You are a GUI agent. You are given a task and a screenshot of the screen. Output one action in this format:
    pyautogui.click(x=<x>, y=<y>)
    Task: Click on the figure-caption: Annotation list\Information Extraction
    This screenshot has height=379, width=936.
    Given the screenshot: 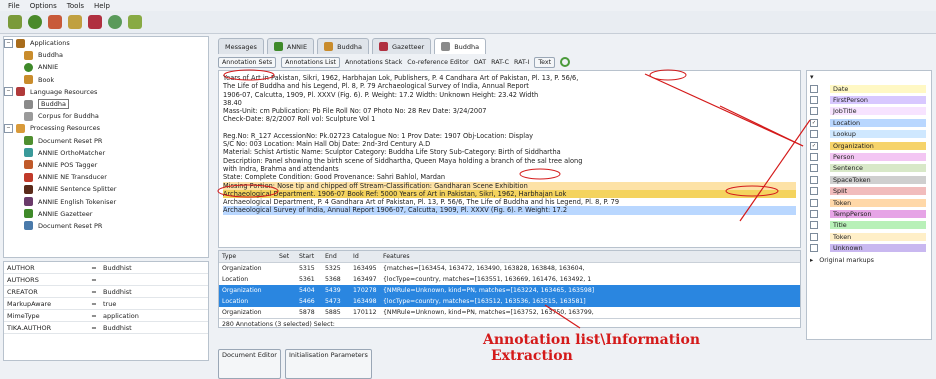 What is the action you would take?
    pyautogui.click(x=592, y=348)
    